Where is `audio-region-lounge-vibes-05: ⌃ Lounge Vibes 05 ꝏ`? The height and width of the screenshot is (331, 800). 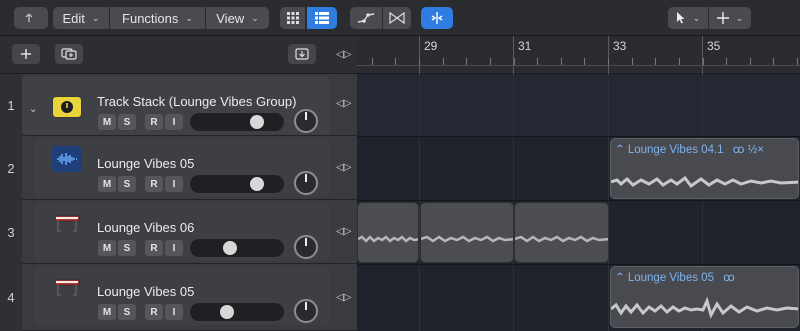
audio-region-lounge-vibes-05: ⌃ Lounge Vibes 05 ꝏ is located at coordinates (704, 297).